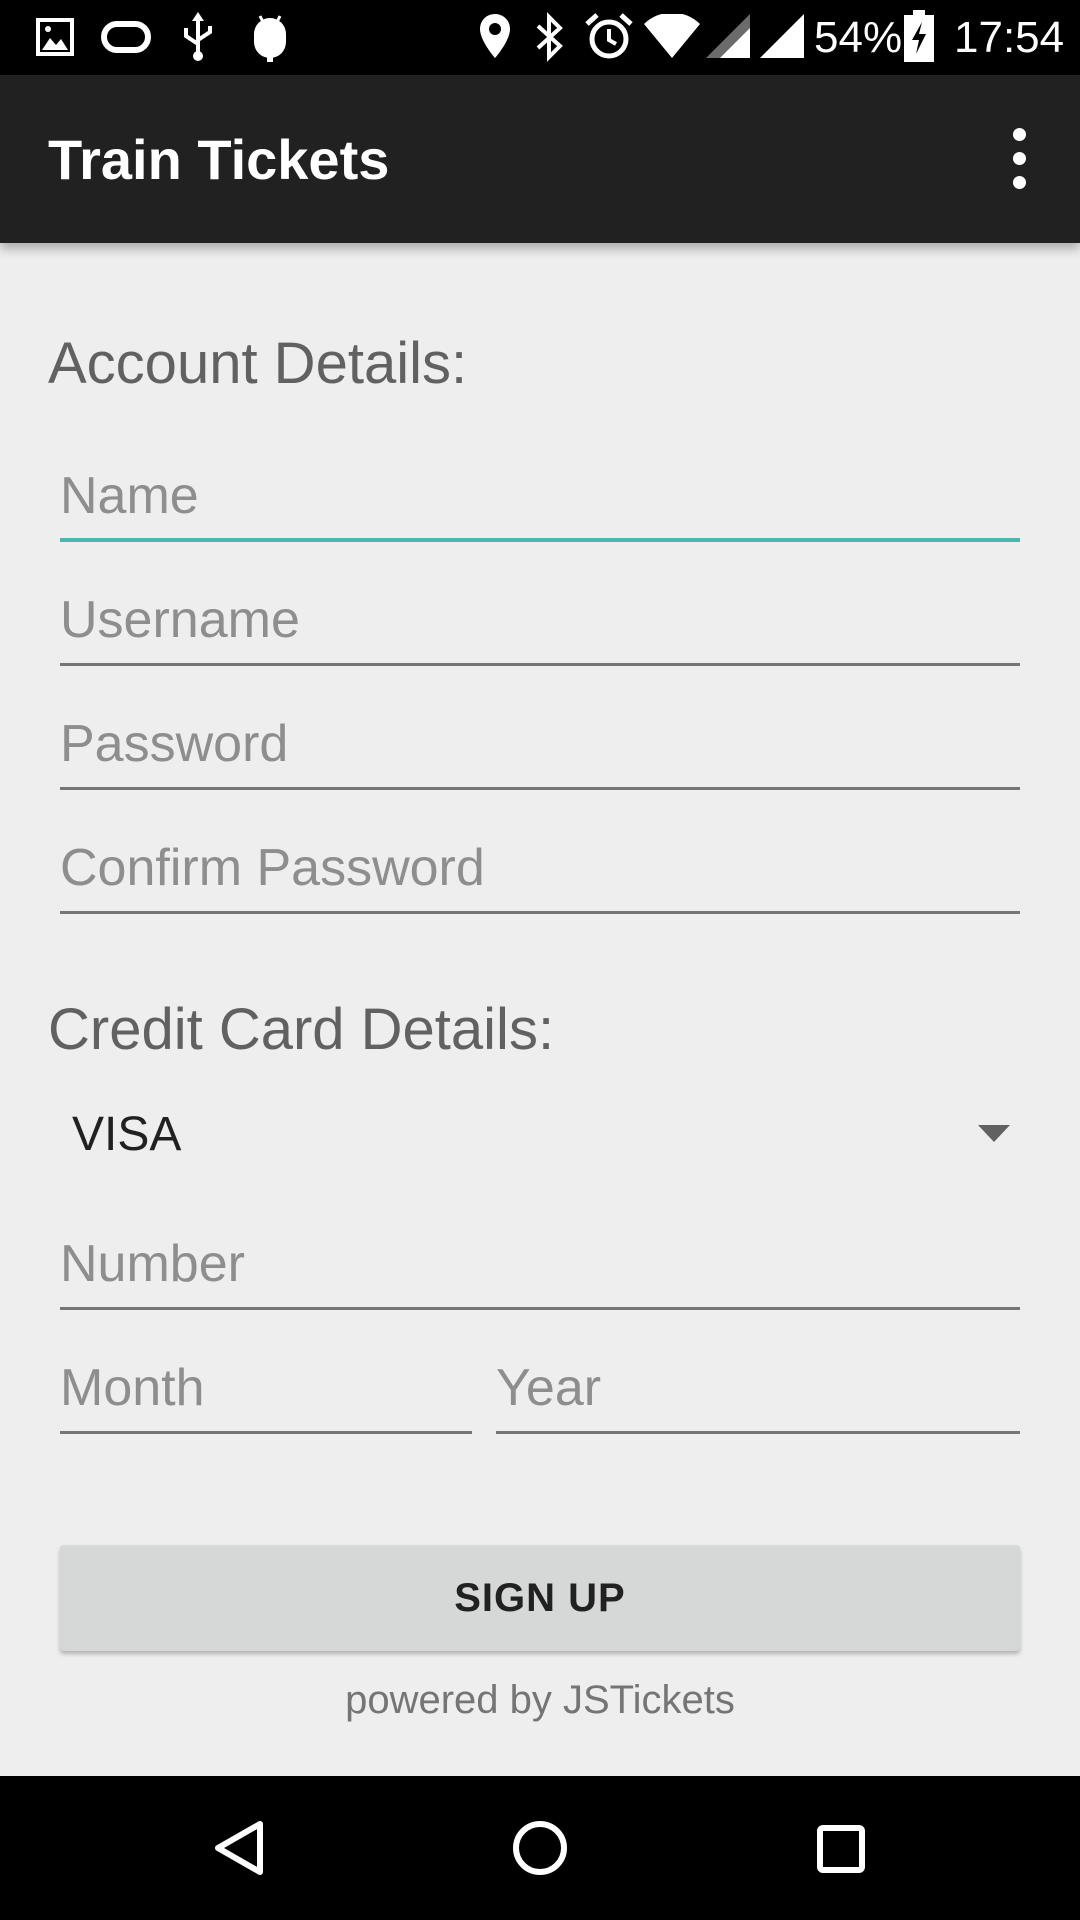 Image resolution: width=1080 pixels, height=1920 pixels. What do you see at coordinates (672, 36) in the screenshot?
I see `wifi-icon` at bounding box center [672, 36].